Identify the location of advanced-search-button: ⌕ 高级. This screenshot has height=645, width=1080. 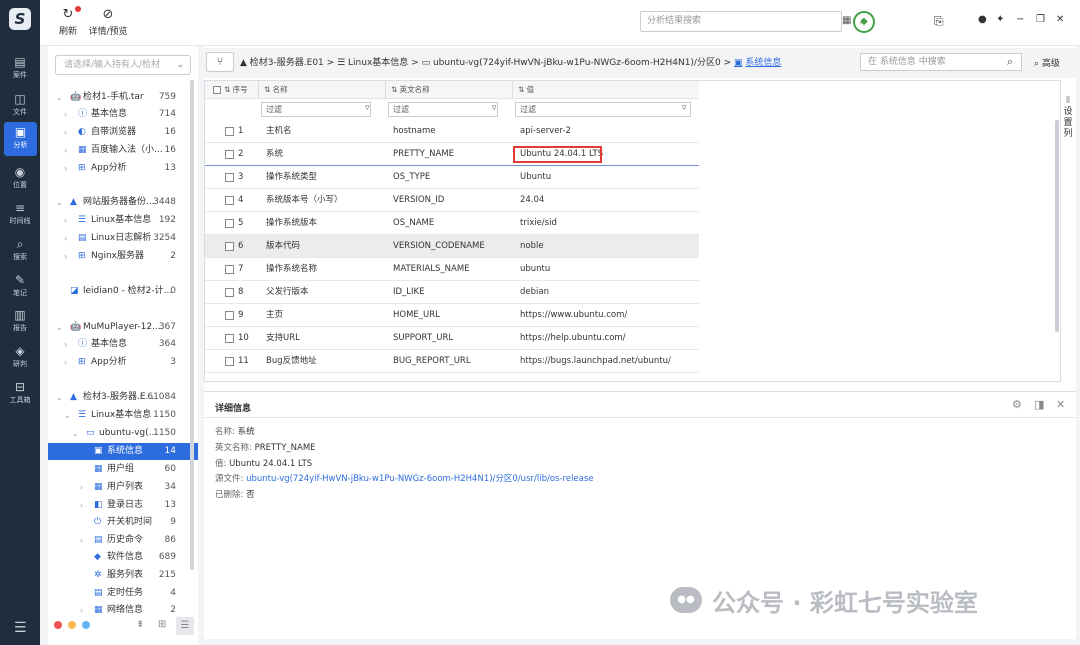
(1047, 62).